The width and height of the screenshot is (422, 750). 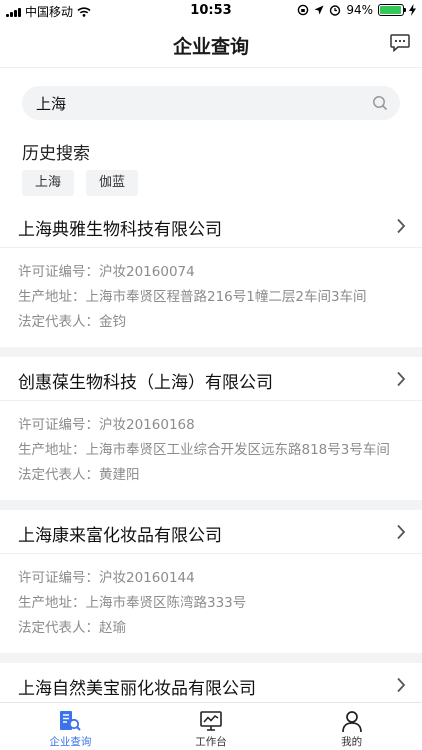 I want to click on tab-label: 工作台, so click(x=211, y=742).